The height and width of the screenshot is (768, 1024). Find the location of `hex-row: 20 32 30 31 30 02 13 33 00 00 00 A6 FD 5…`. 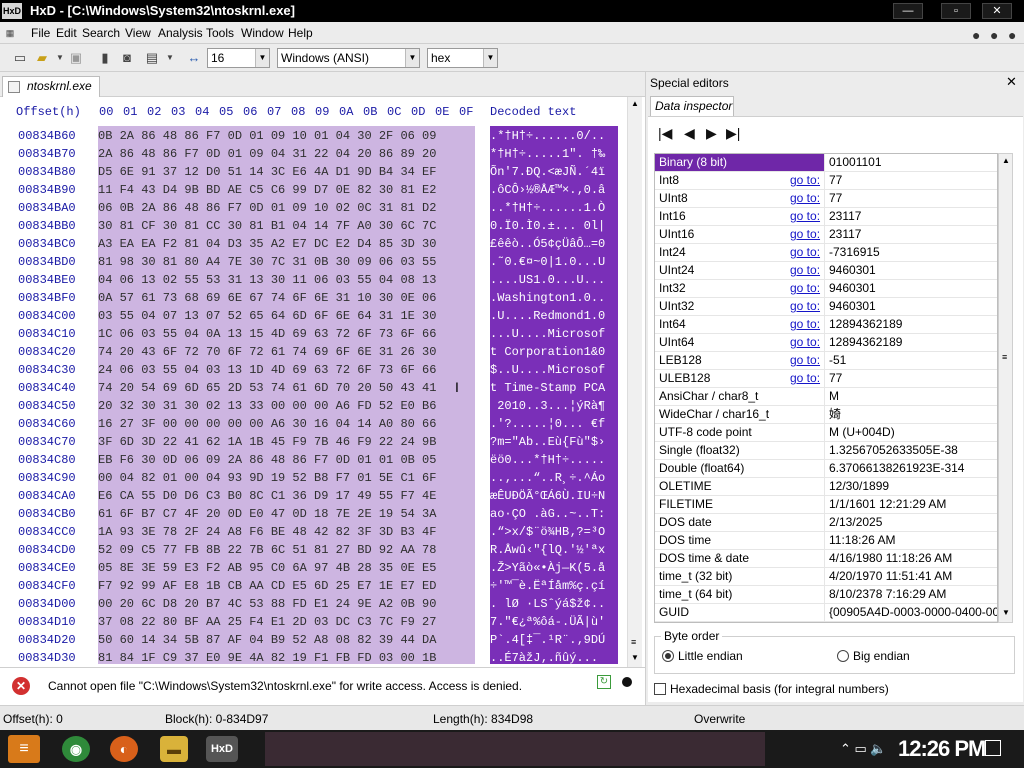

hex-row: 20 32 30 31 30 02 13 33 00 00 00 A6 FD 5… is located at coordinates (286, 406).